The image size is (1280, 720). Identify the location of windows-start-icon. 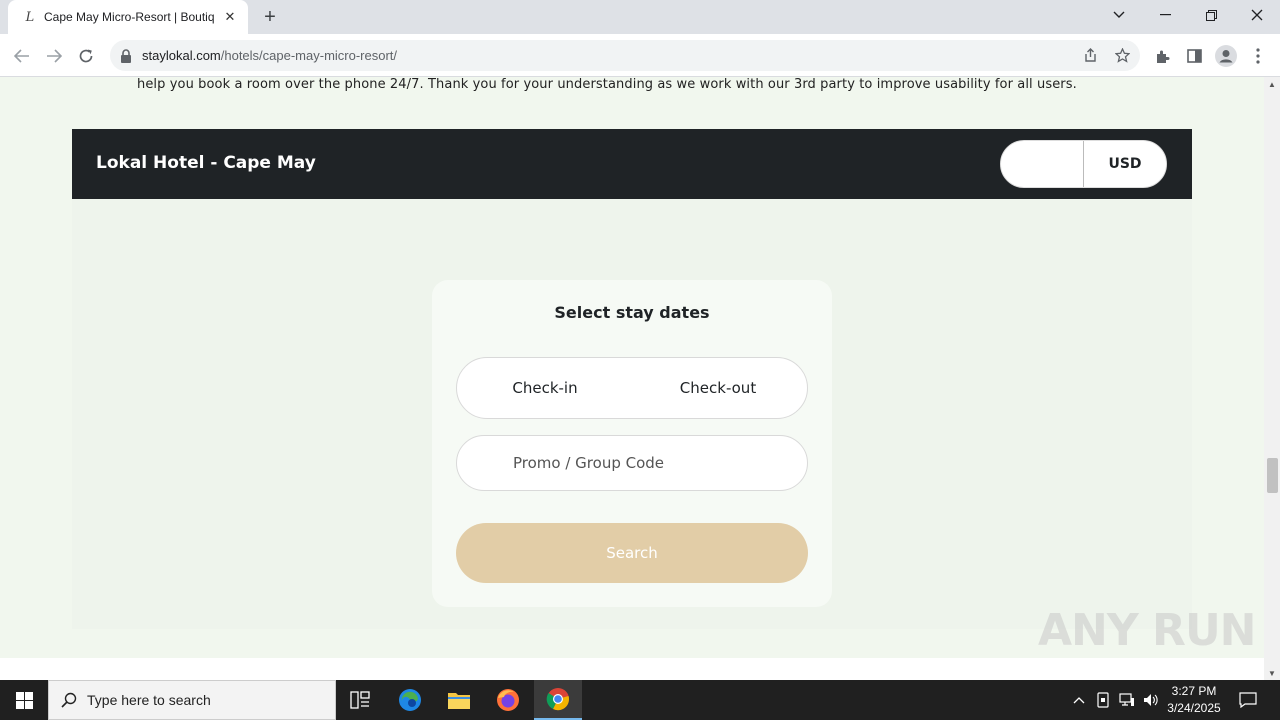
(24, 700).